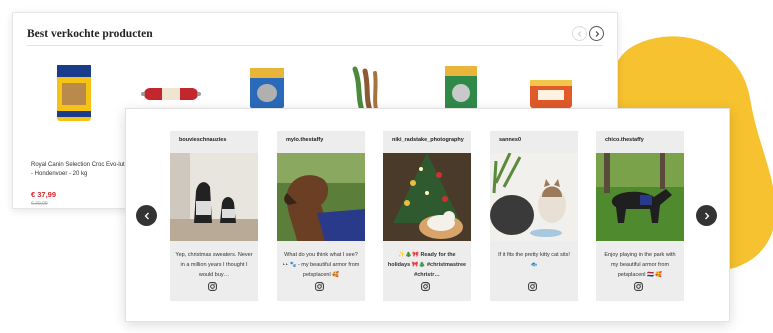  What do you see at coordinates (304, 140) in the screenshot?
I see `post-username: mylo.thestaffy` at bounding box center [304, 140].